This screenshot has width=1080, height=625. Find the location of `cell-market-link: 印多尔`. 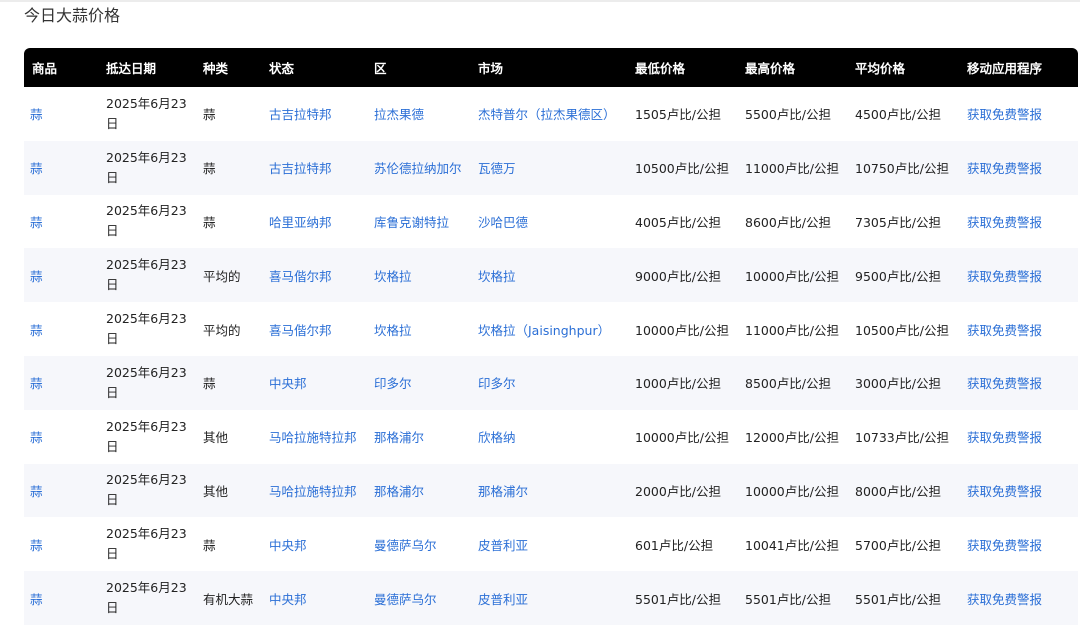

cell-market-link: 印多尔 is located at coordinates (556, 382).